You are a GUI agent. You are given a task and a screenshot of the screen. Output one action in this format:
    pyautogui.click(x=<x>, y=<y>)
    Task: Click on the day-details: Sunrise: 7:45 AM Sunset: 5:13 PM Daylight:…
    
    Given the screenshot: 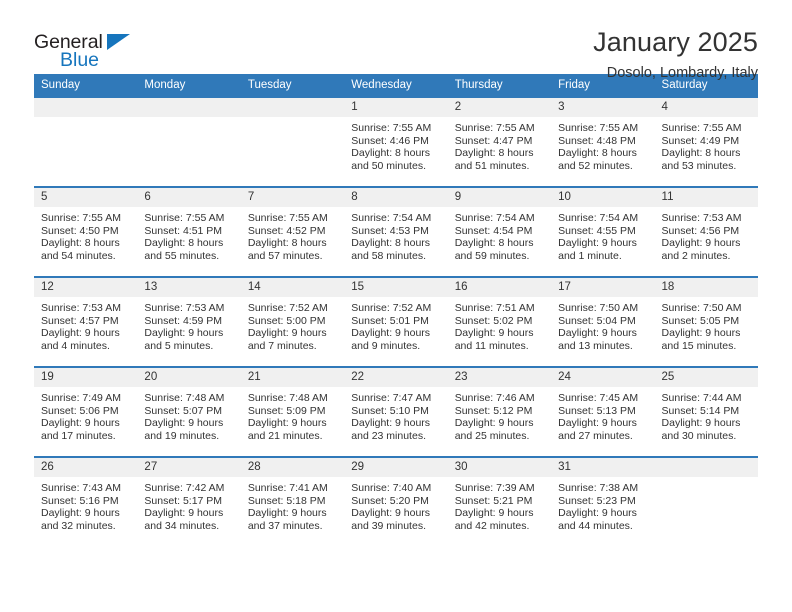 What is the action you would take?
    pyautogui.click(x=602, y=414)
    